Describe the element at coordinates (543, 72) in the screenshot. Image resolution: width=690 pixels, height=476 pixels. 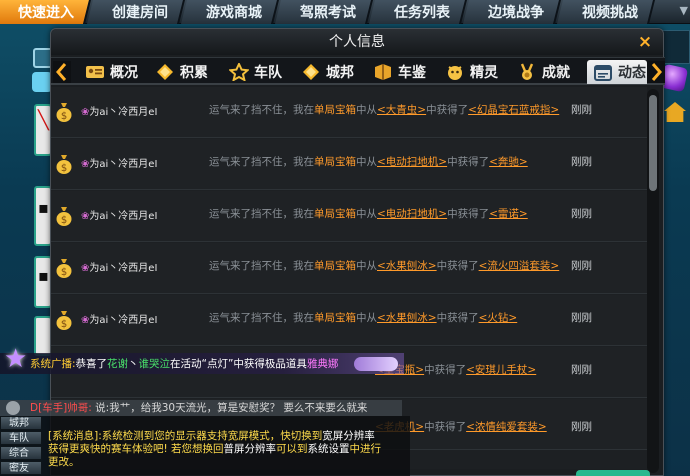
I see `tab-achievement: 成就` at that location.